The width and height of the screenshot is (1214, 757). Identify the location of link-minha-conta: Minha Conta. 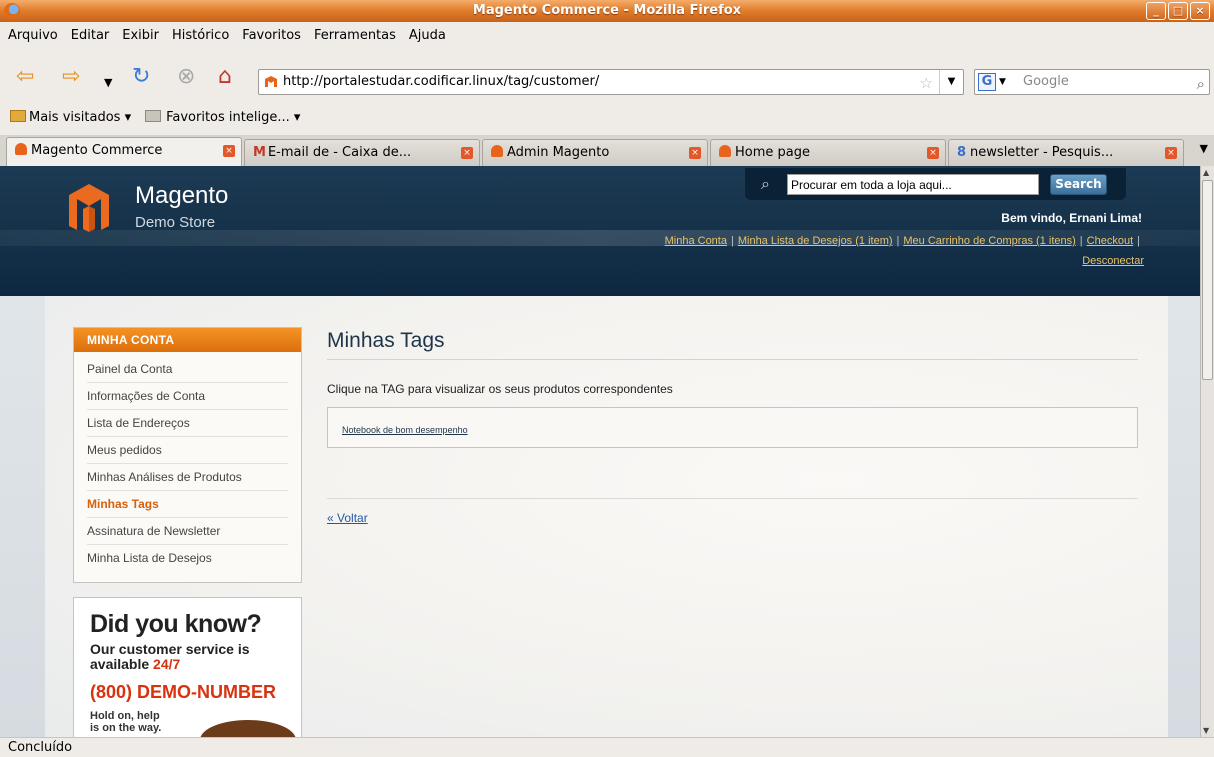
(696, 241).